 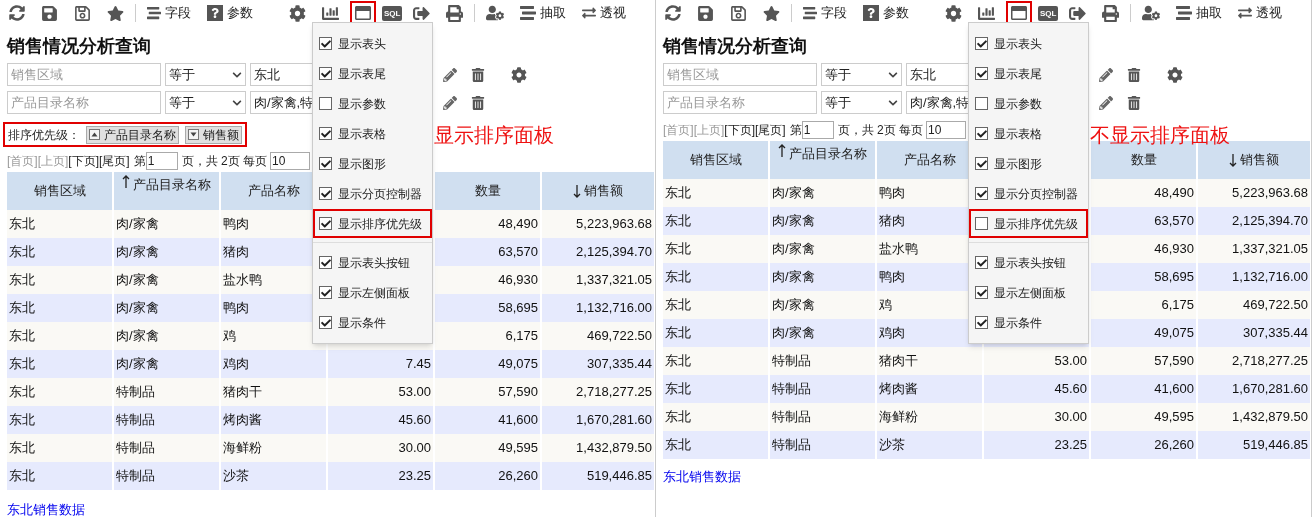 I want to click on table-cell: 49,595, so click(x=1144, y=417).